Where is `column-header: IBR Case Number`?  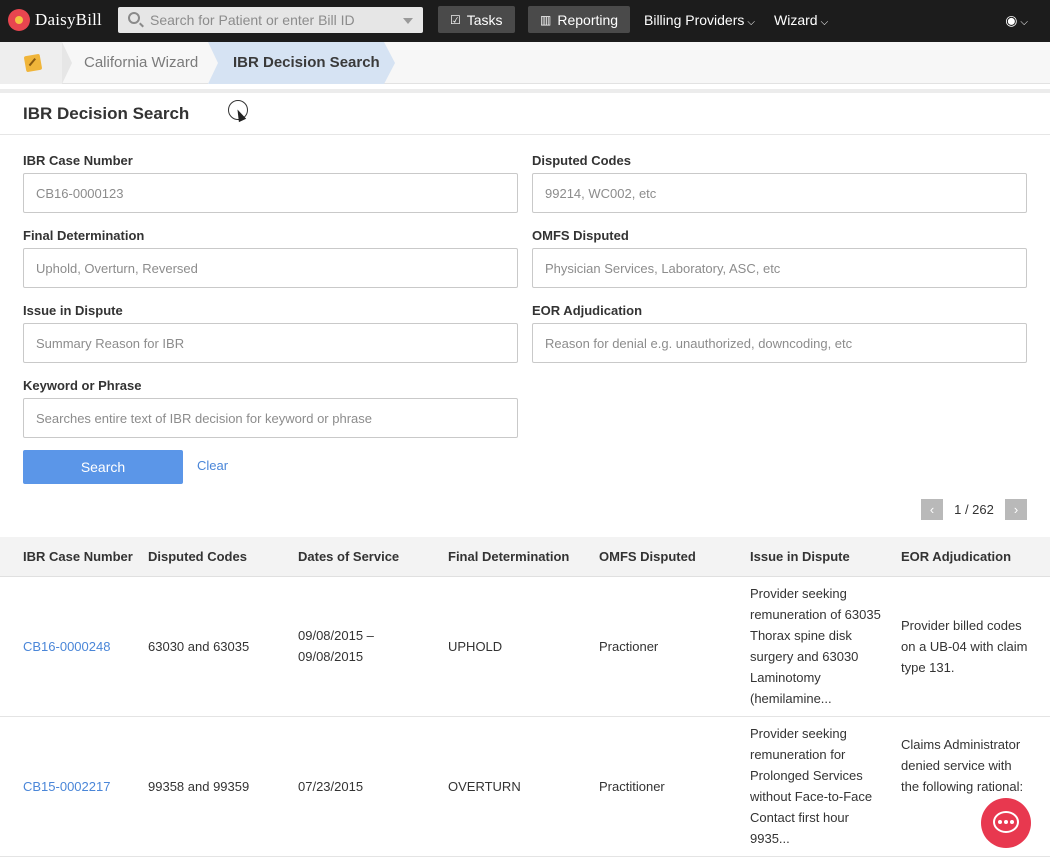 column-header: IBR Case Number is located at coordinates (78, 556).